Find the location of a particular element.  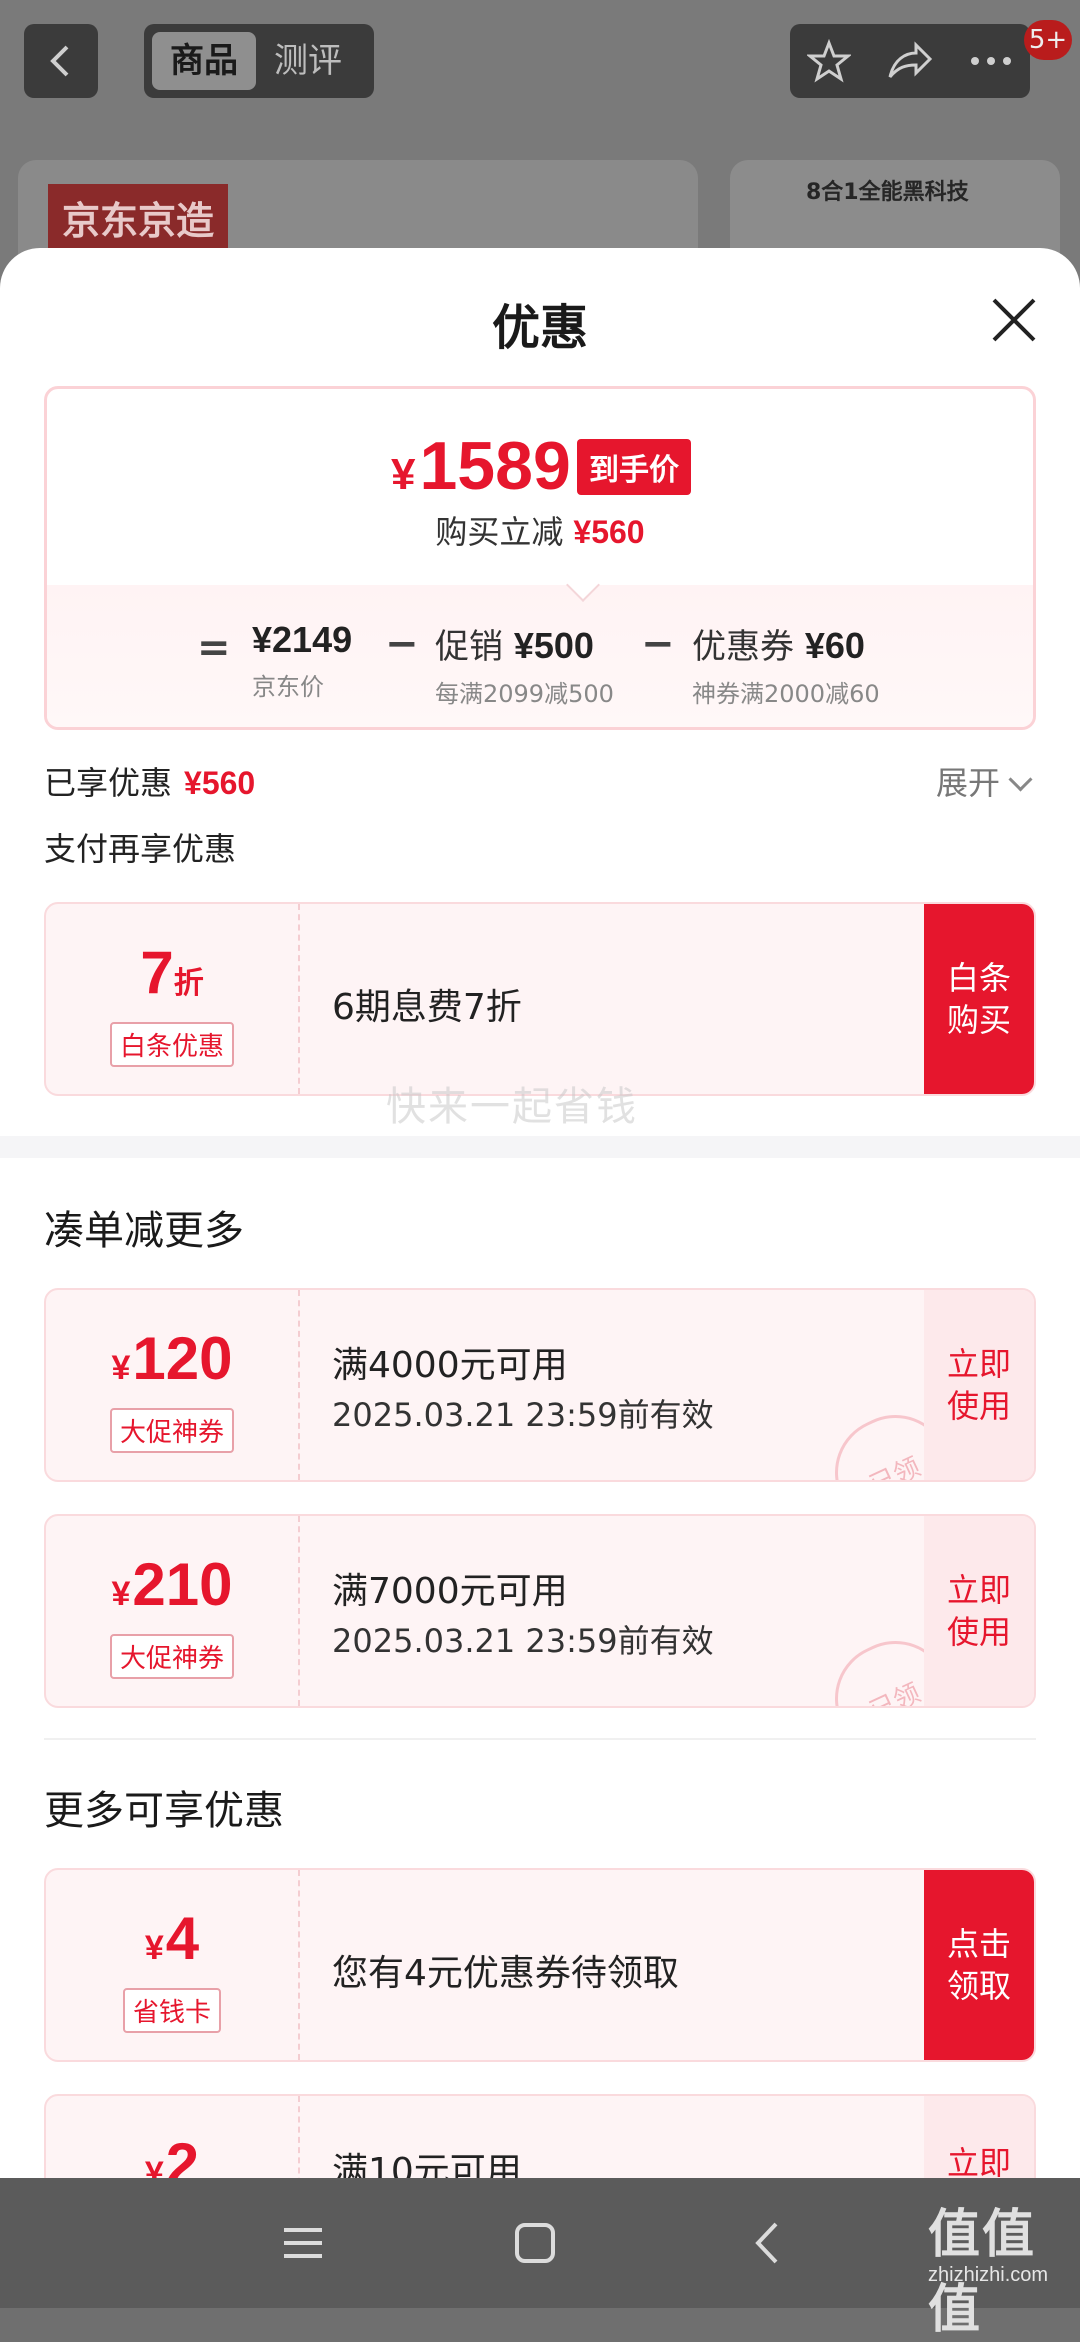

final-price-value: 1589 is located at coordinates (495, 466).